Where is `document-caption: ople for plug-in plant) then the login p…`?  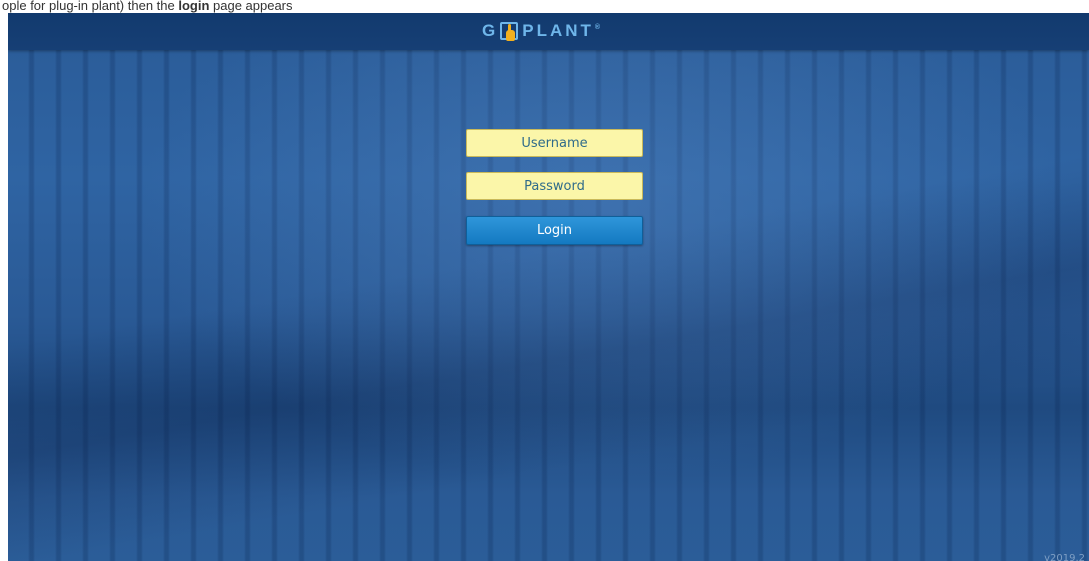
document-caption: ople for plug-in plant) then the login p… is located at coordinates (544, 6).